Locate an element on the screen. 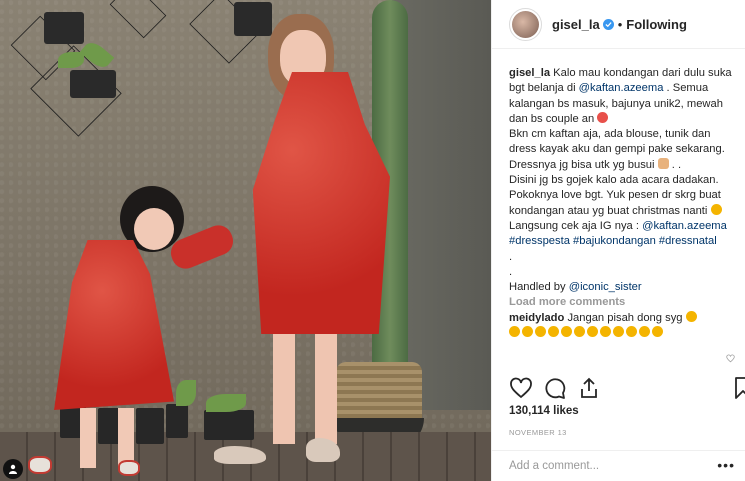 This screenshot has width=745, height=481. woman-legs is located at coordinates (305, 389).